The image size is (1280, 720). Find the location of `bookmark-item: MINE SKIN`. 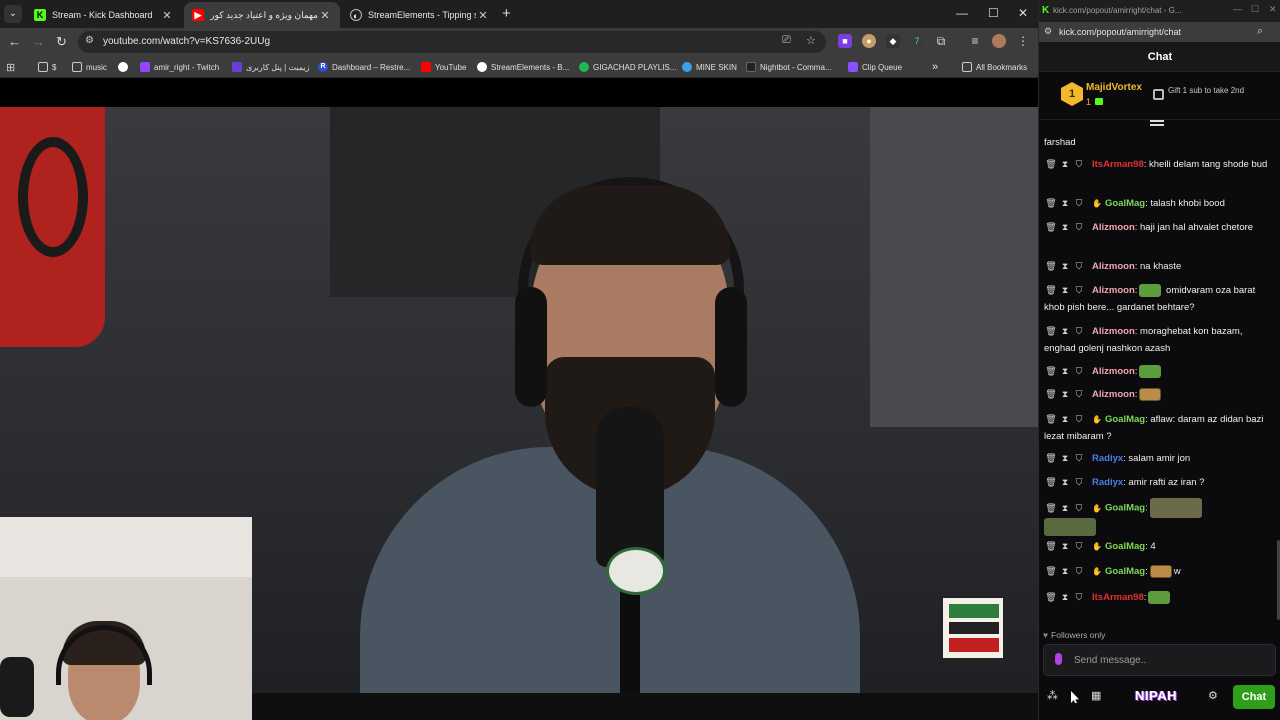

bookmark-item: MINE SKIN is located at coordinates (709, 67).